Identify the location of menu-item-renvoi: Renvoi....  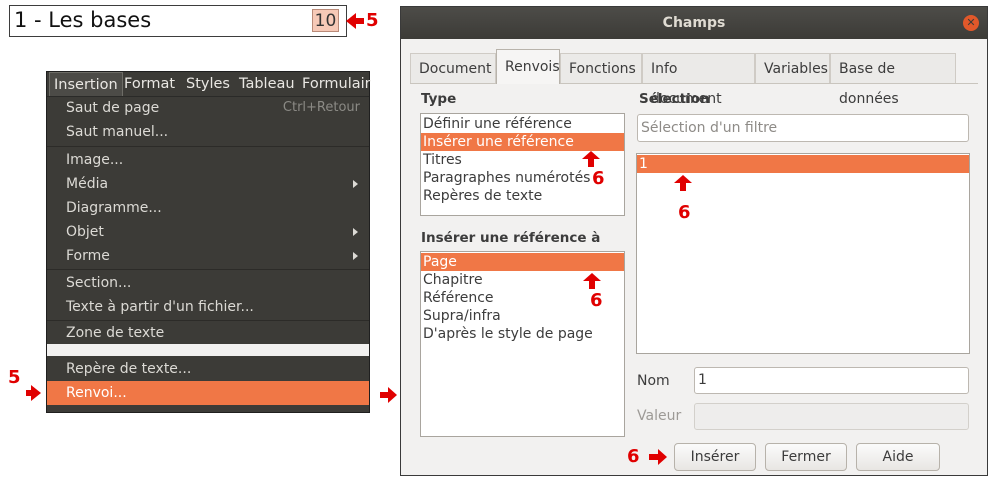
(208, 393).